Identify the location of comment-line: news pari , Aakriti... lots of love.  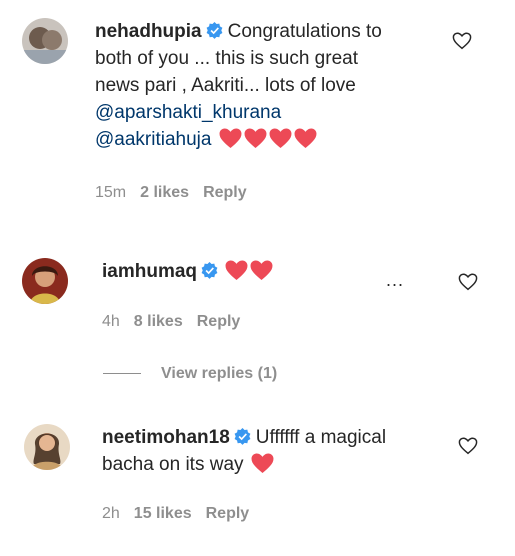
(225, 85).